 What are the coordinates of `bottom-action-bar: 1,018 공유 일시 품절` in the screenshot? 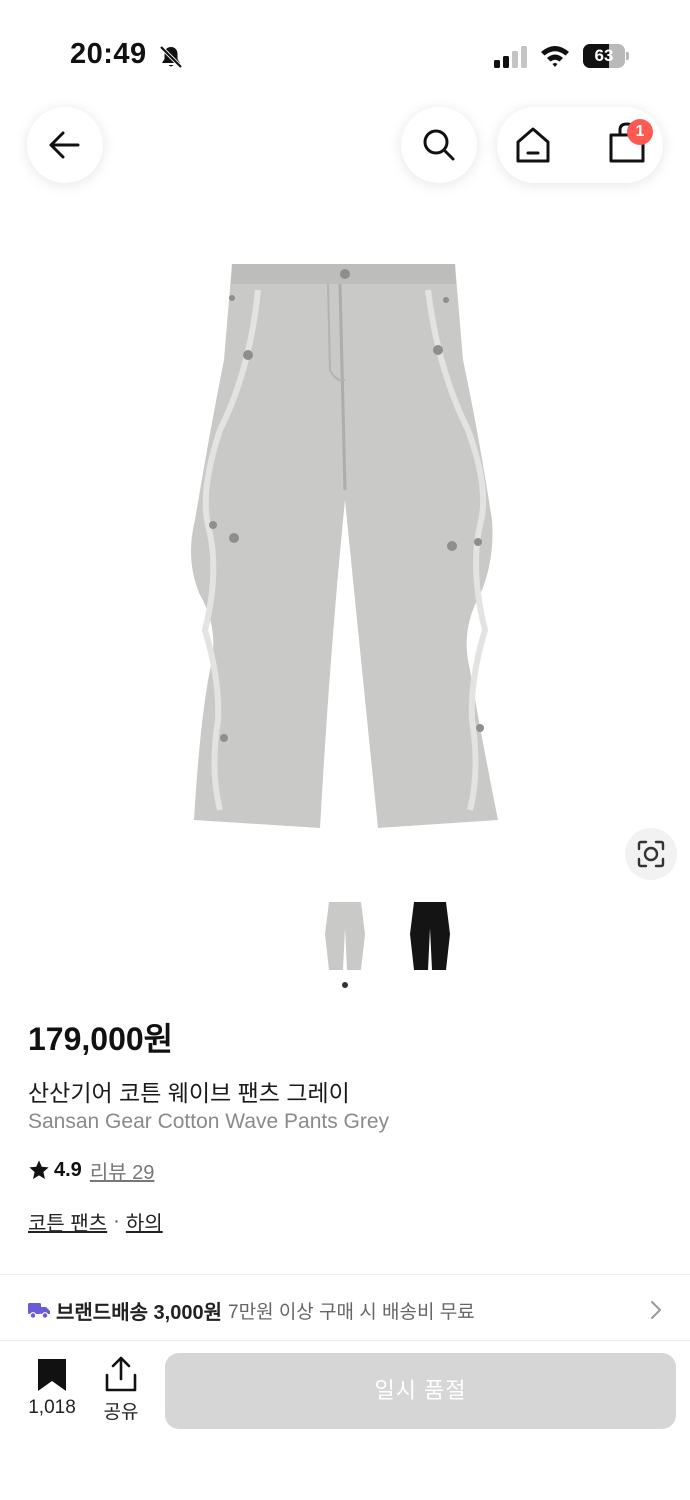 It's located at (345, 1420).